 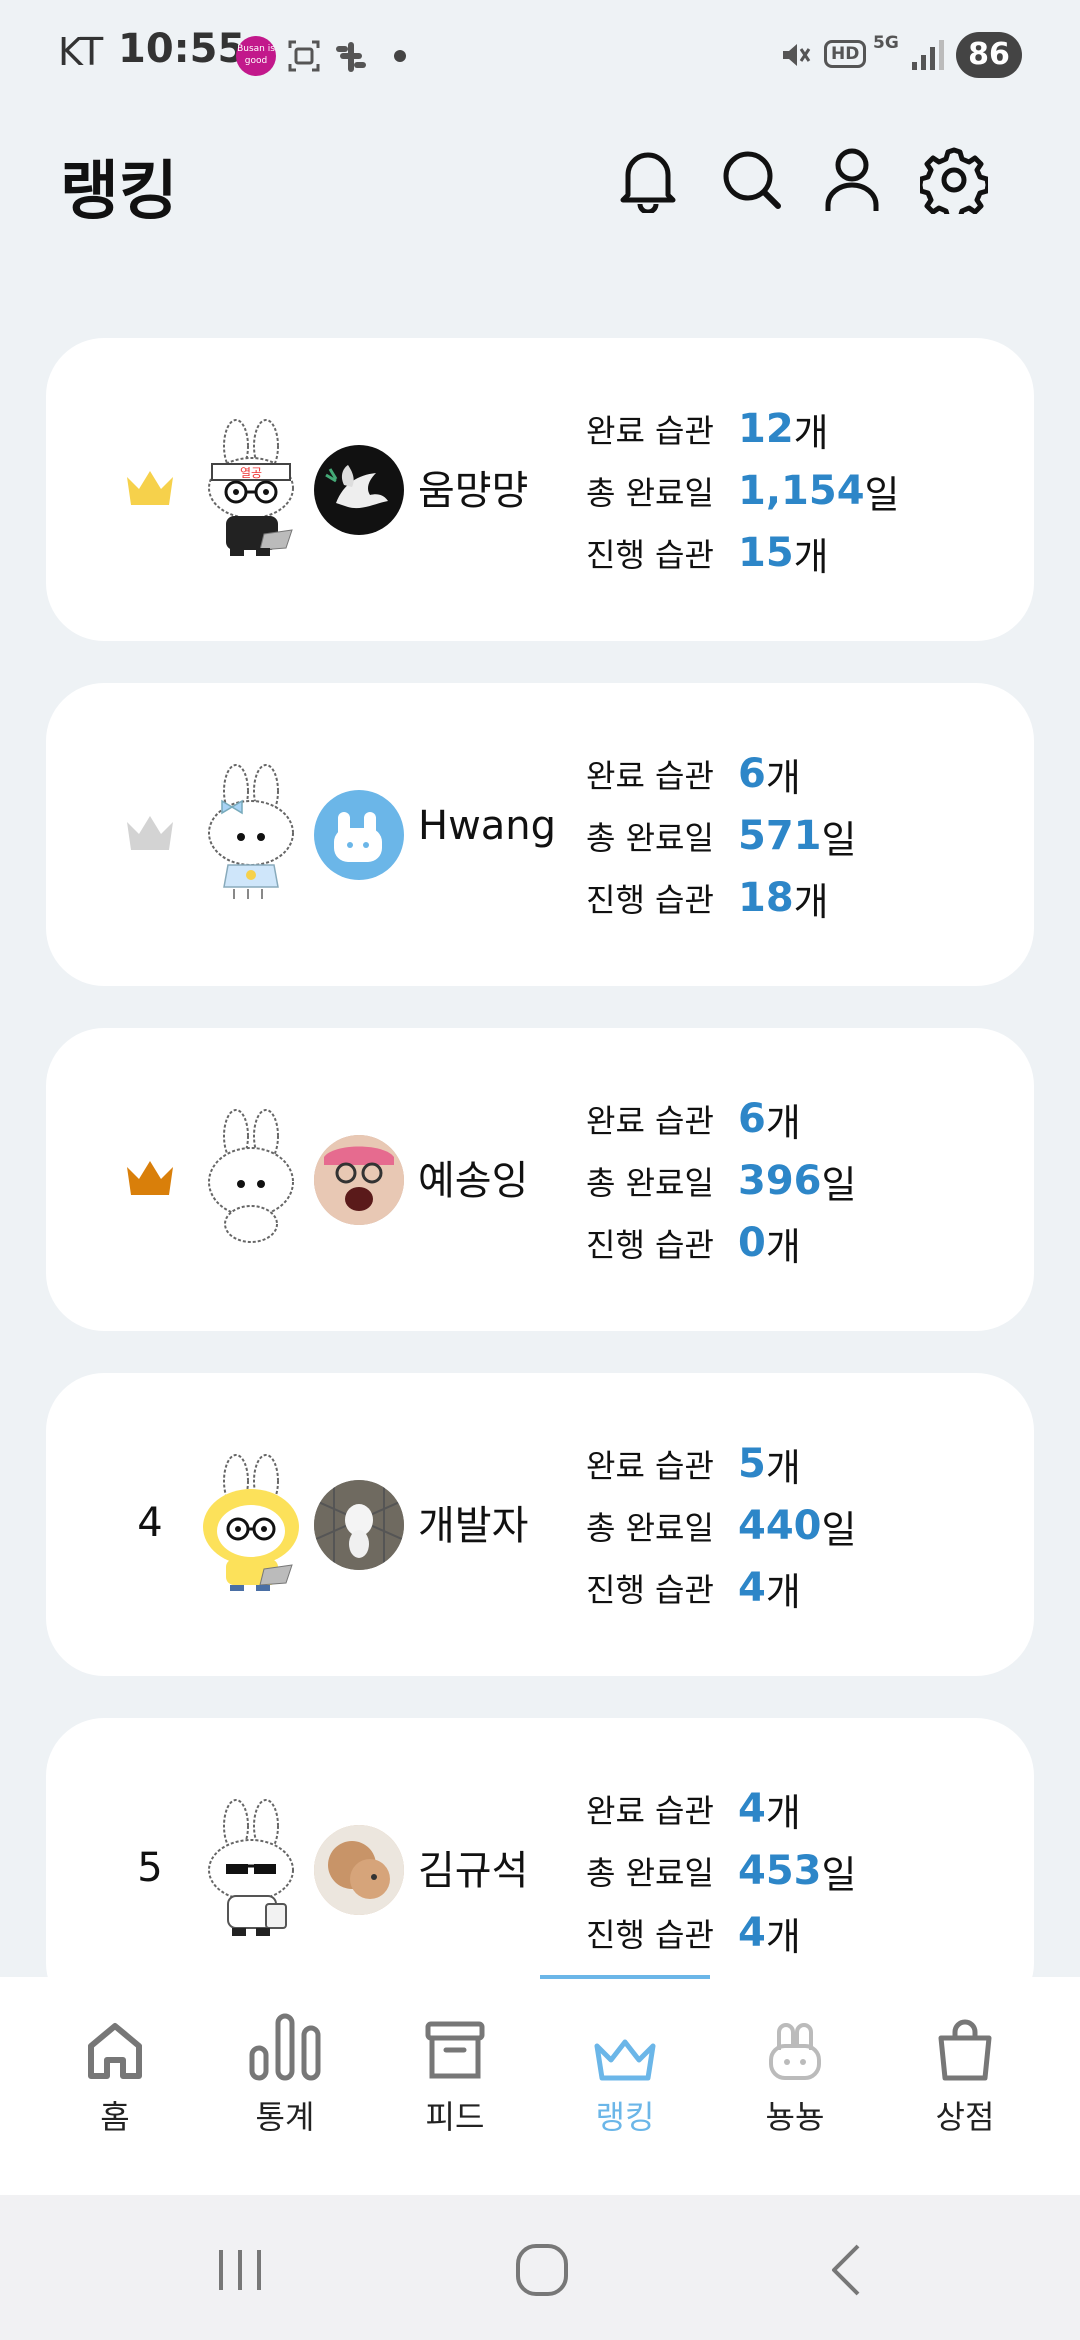 What do you see at coordinates (795, 2051) in the screenshot?
I see `bunny-icon` at bounding box center [795, 2051].